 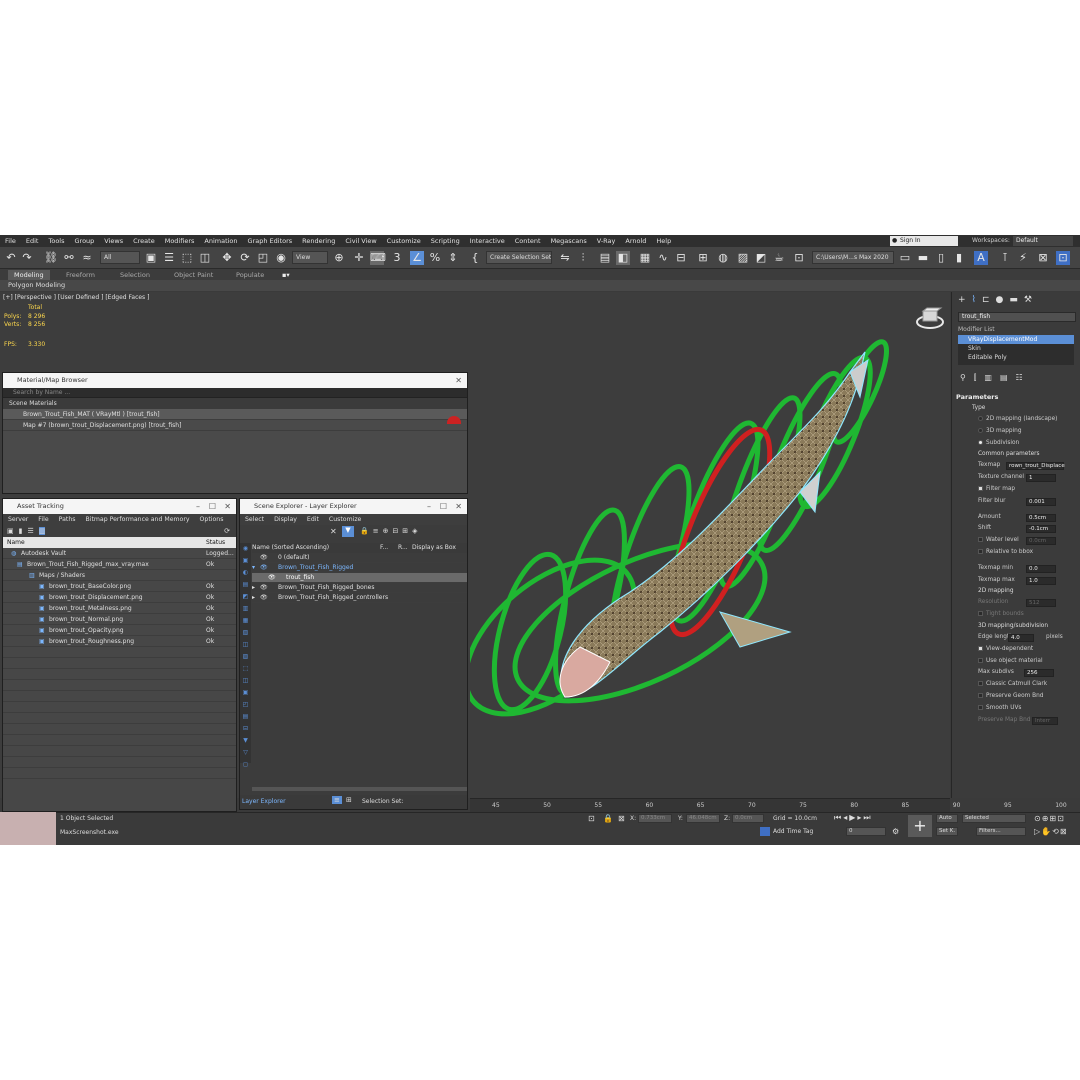 I want to click on render-production-icon: ☕, so click(x=779, y=258).